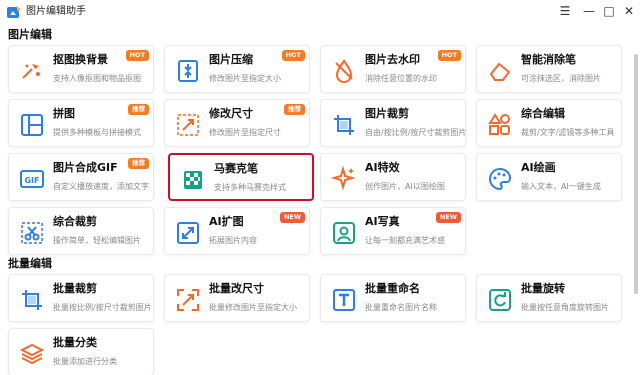 Image resolution: width=640 pixels, height=375 pixels. What do you see at coordinates (387, 113) in the screenshot?
I see `card-title: 图片裁剪` at bounding box center [387, 113].